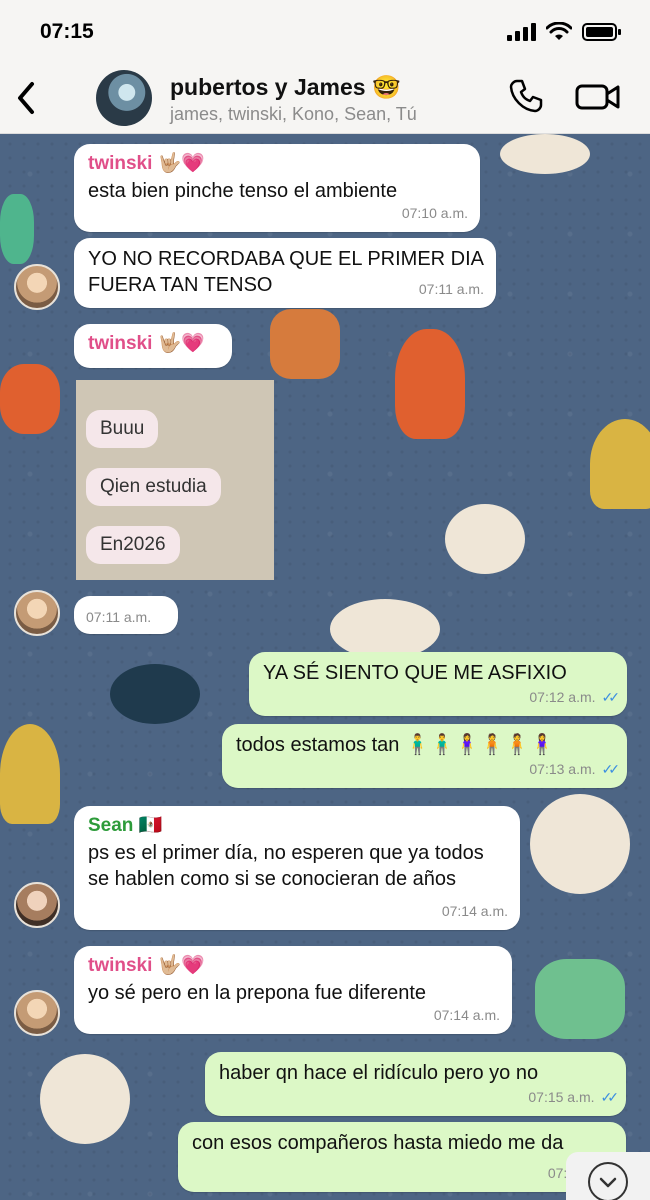 The height and width of the screenshot is (1200, 650). I want to click on message-time: 07:10 a.m., so click(434, 213).